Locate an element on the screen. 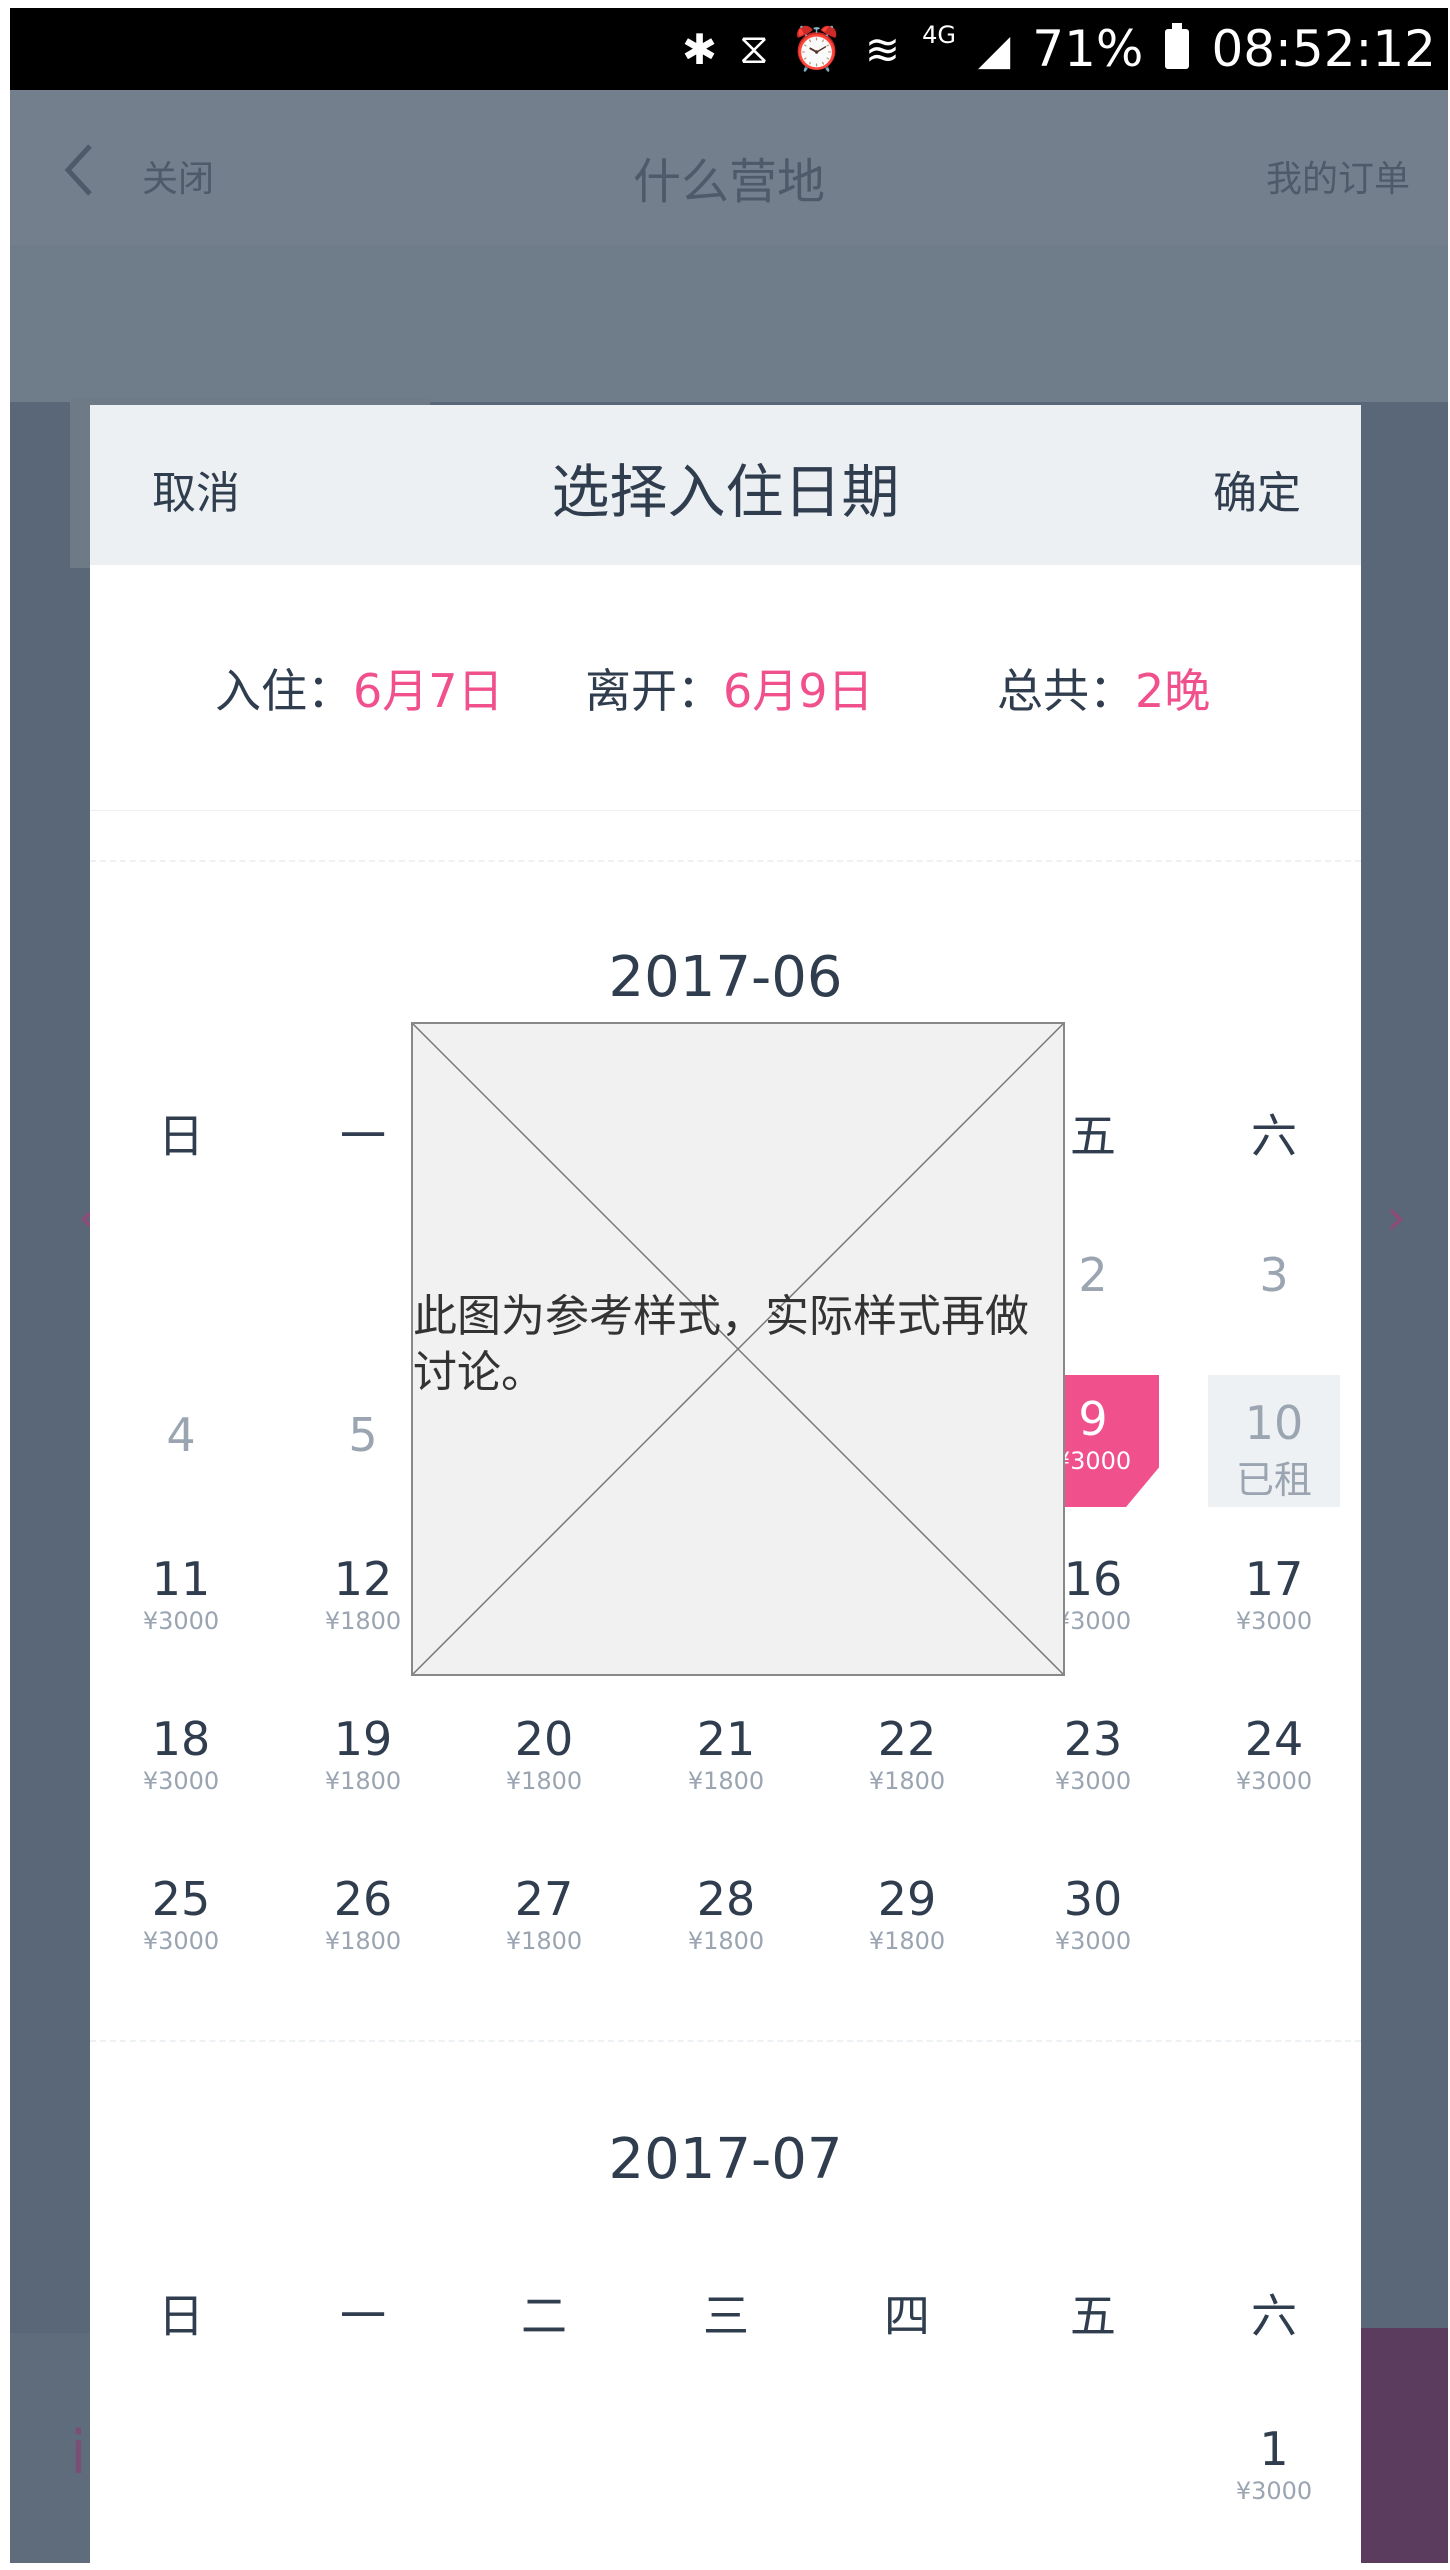 The image size is (1450, 2570). day-cell-27: 27 ¥1800 is located at coordinates (544, 1921).